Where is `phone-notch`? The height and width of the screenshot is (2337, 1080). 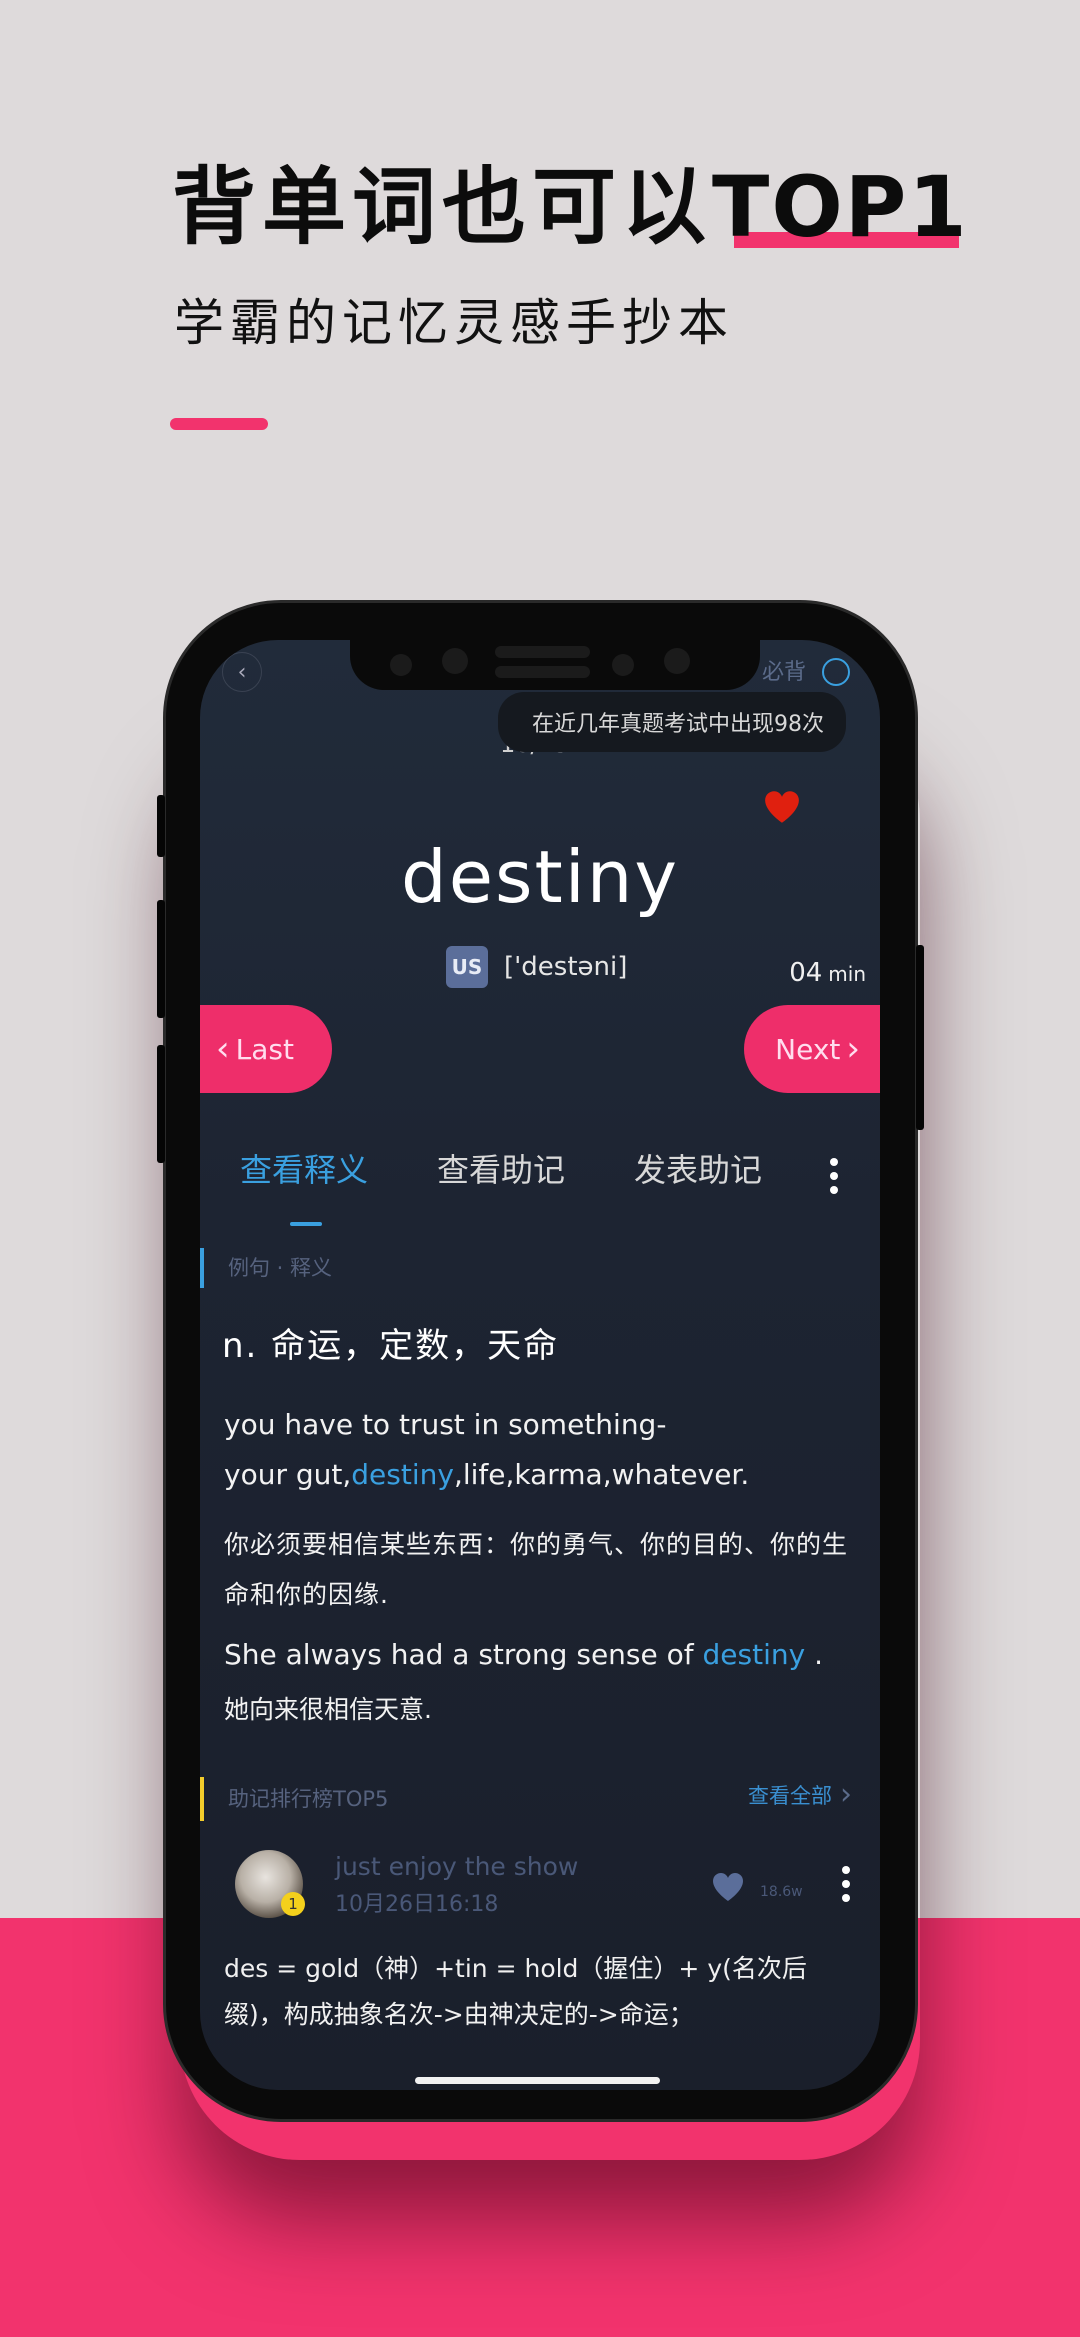 phone-notch is located at coordinates (555, 665).